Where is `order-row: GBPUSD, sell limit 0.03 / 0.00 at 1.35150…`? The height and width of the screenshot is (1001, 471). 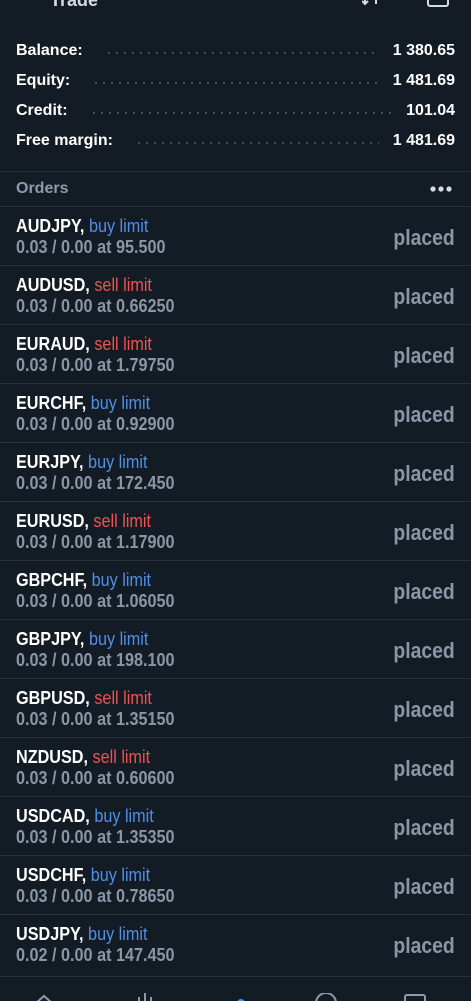
order-row: GBPUSD, sell limit 0.03 / 0.00 at 1.35150… is located at coordinates (235, 707).